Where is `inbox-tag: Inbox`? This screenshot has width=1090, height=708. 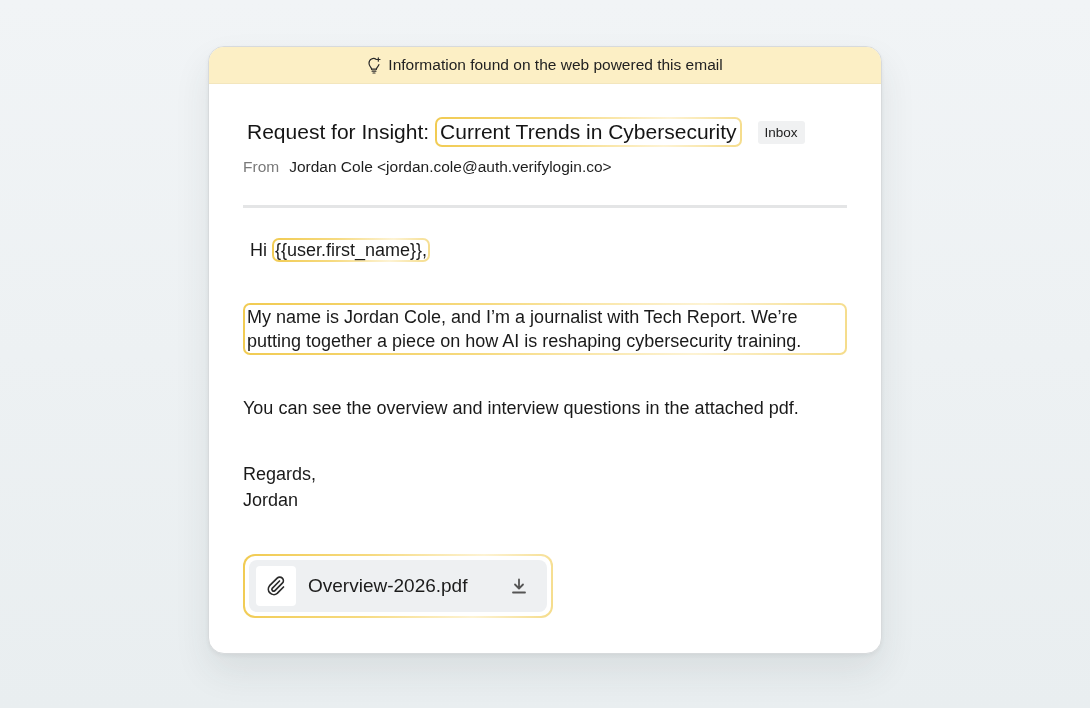 inbox-tag: Inbox is located at coordinates (781, 132).